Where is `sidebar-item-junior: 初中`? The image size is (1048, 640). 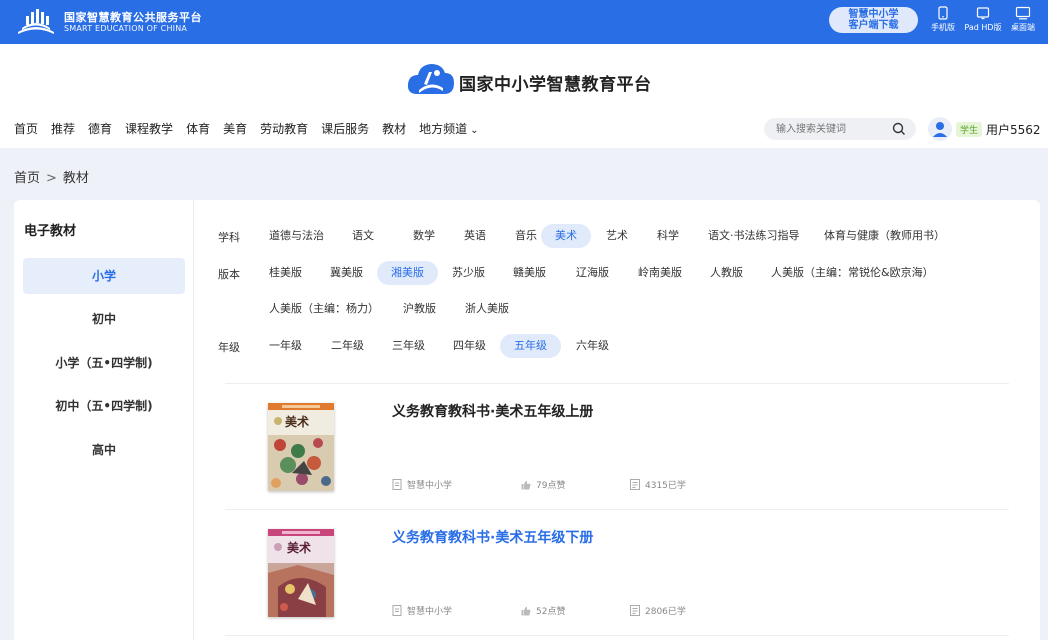 sidebar-item-junior: 初中 is located at coordinates (104, 319).